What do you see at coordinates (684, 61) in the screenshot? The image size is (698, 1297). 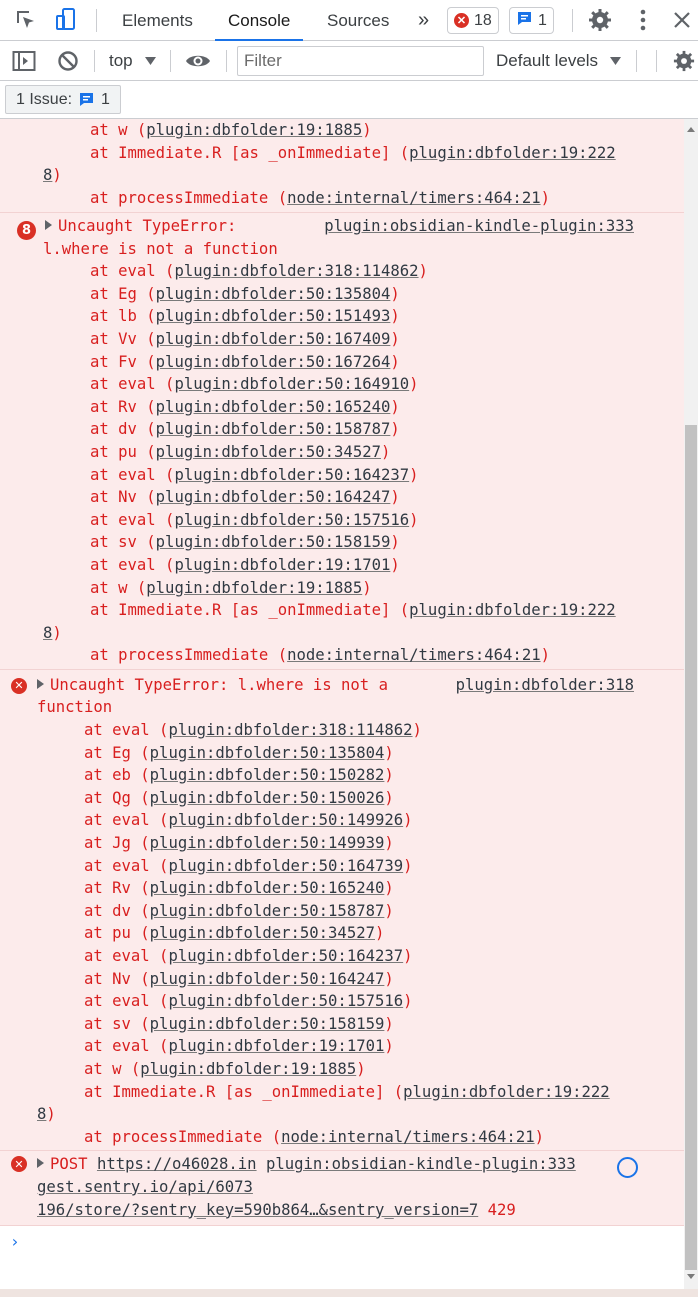 I see `console-settings-gear-icon` at bounding box center [684, 61].